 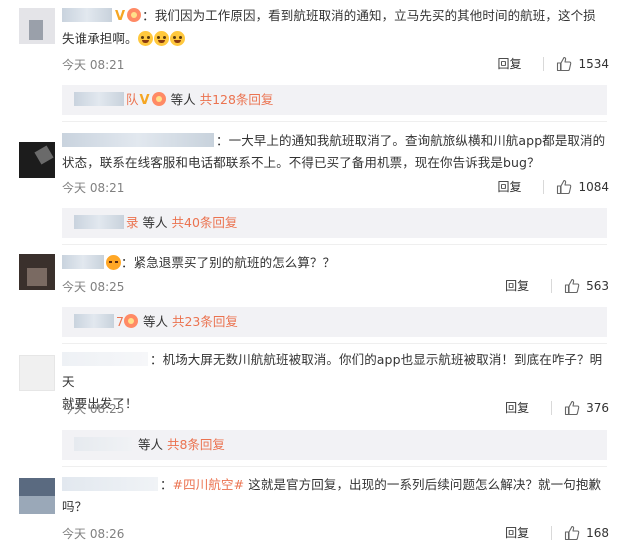 I want to click on like-count: 563, so click(x=597, y=285).